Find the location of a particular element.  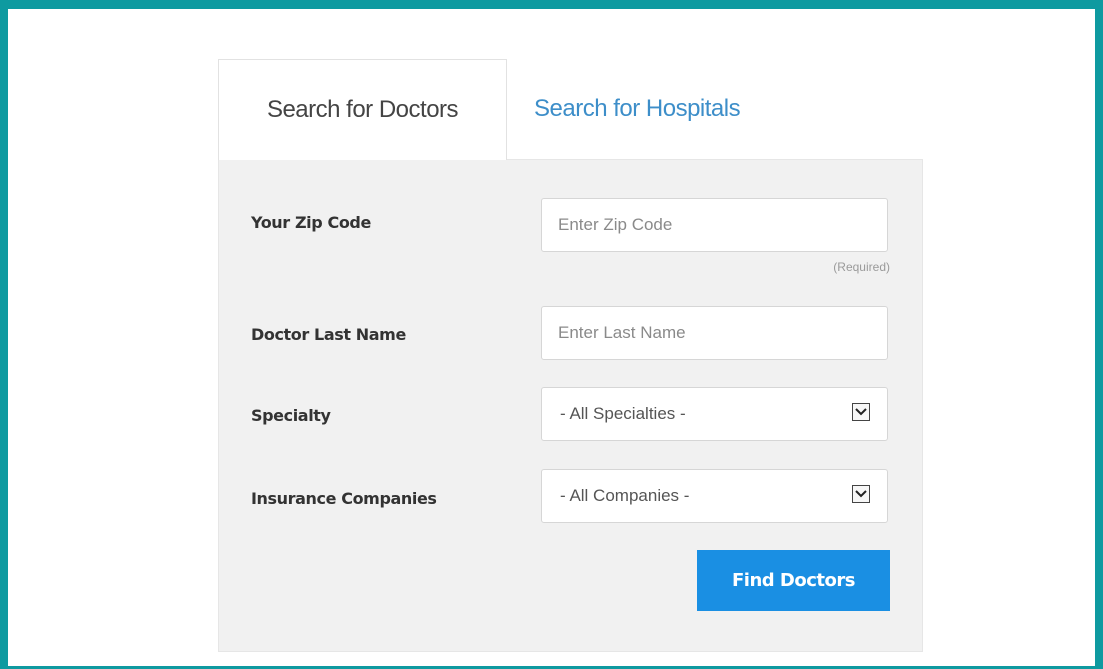

zip-code-input is located at coordinates (714, 225).